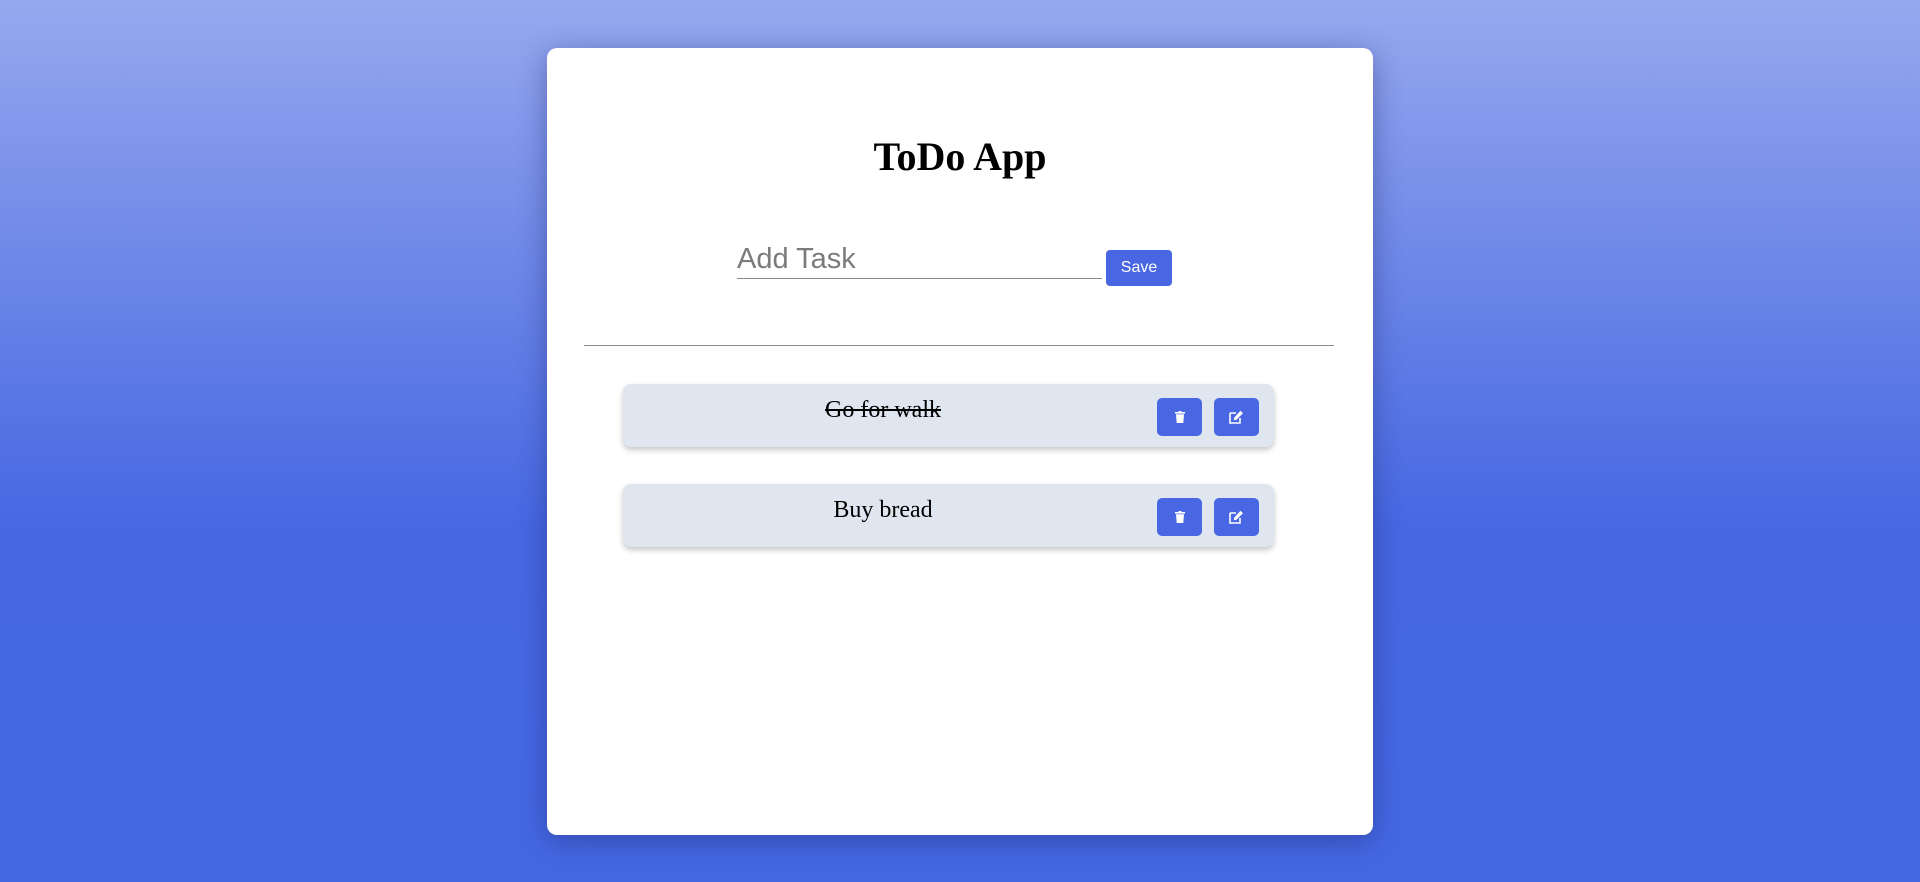 This screenshot has height=882, width=1920. What do you see at coordinates (959, 345) in the screenshot?
I see `divider` at bounding box center [959, 345].